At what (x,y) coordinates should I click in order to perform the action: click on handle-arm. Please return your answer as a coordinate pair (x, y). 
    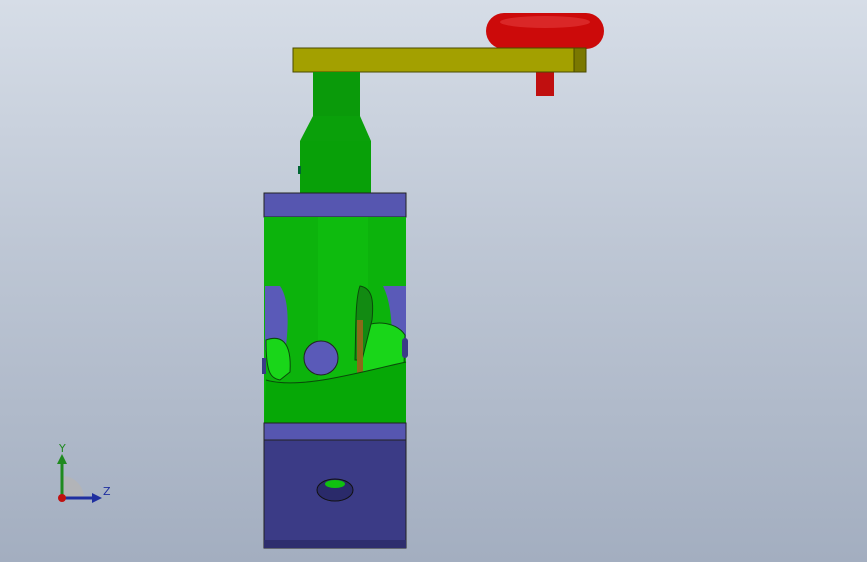
    Looking at the image, I should click on (439, 60).